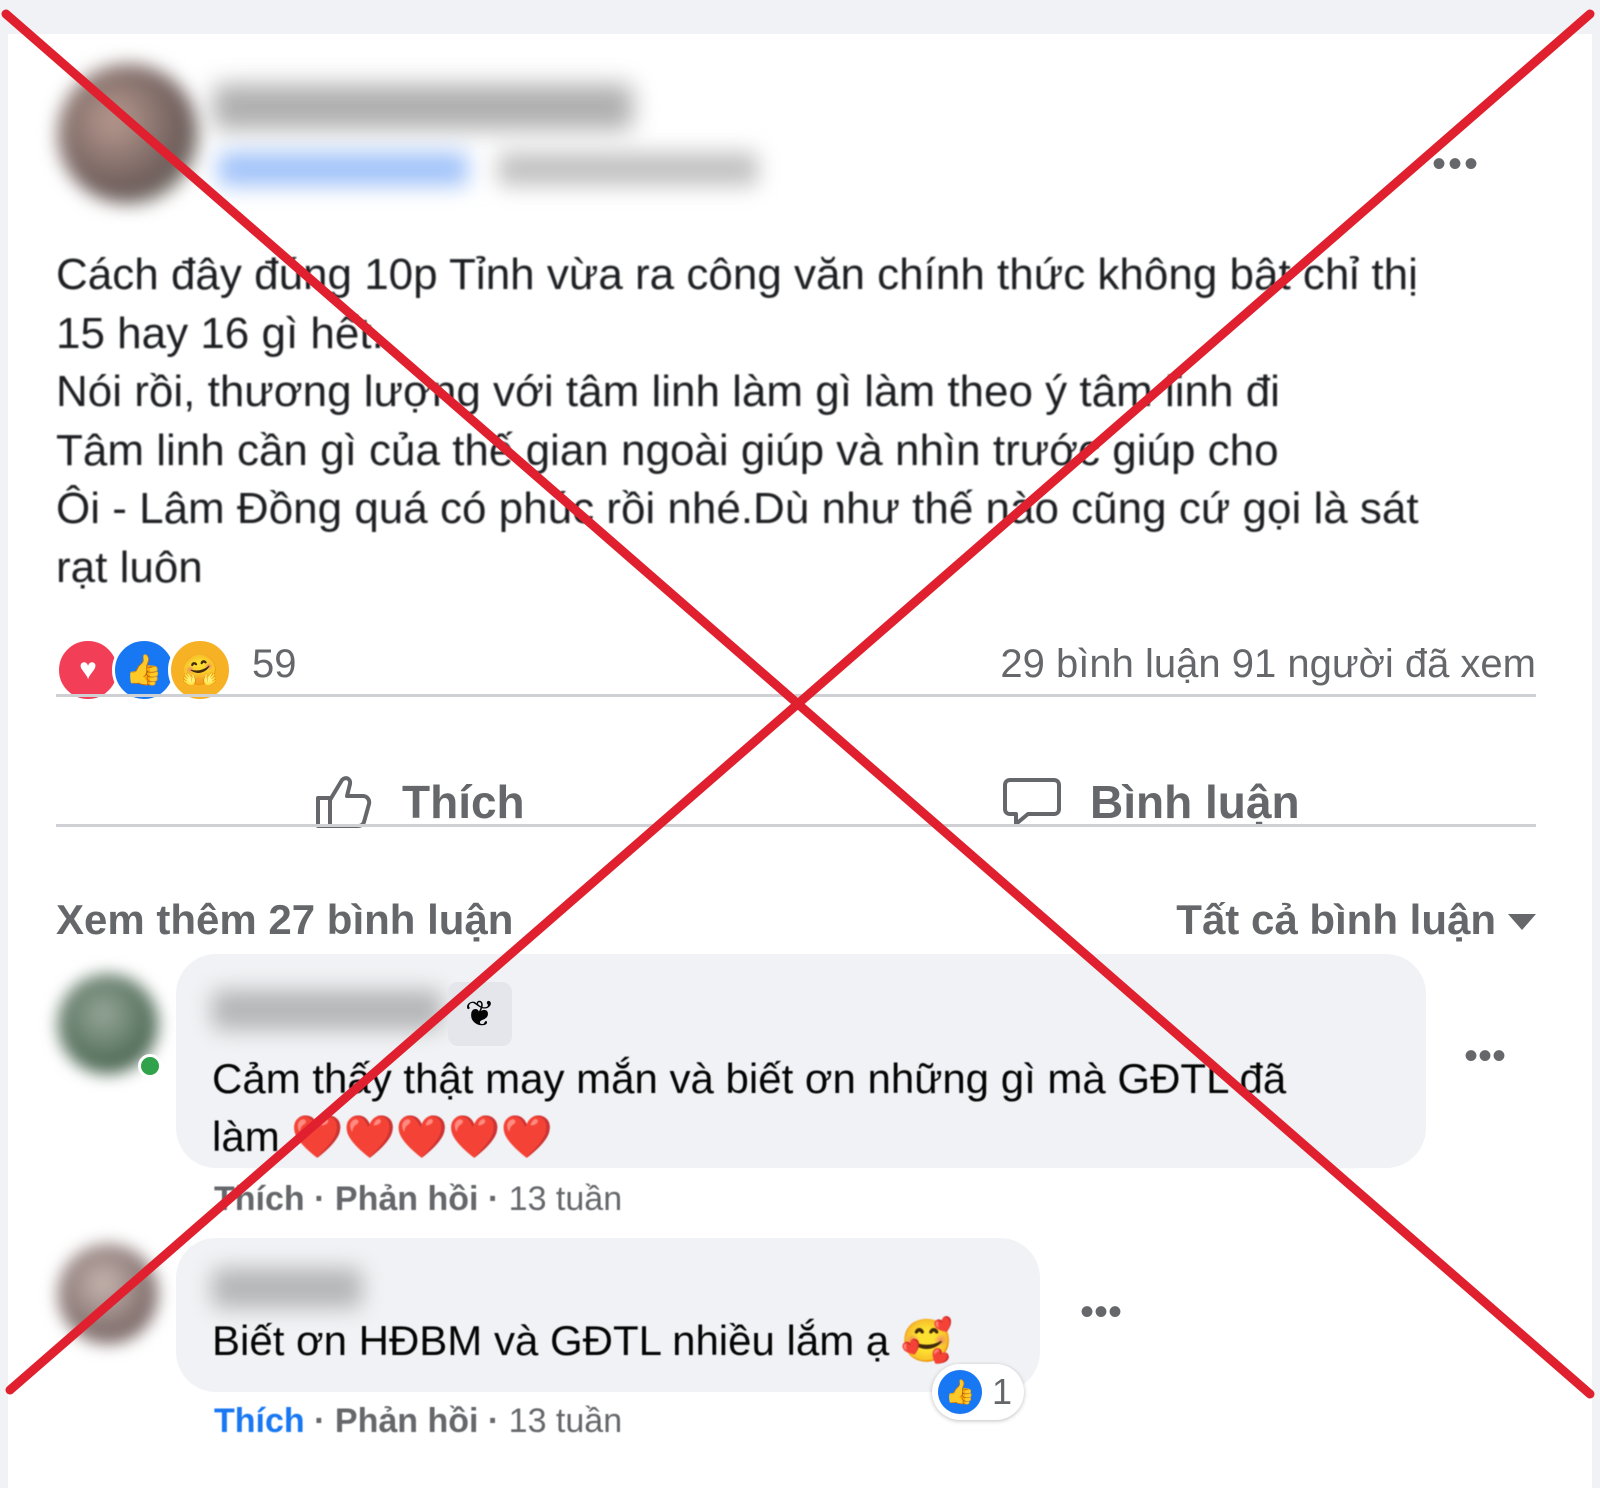  I want to click on author-avatar, so click(128, 134).